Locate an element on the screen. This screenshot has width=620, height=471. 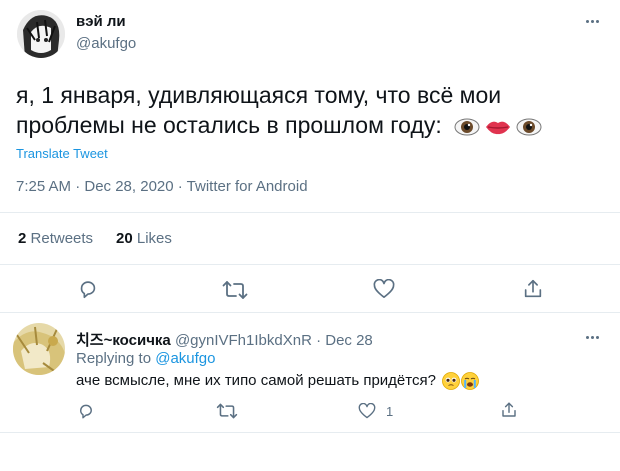
author-avatar is located at coordinates (41, 34).